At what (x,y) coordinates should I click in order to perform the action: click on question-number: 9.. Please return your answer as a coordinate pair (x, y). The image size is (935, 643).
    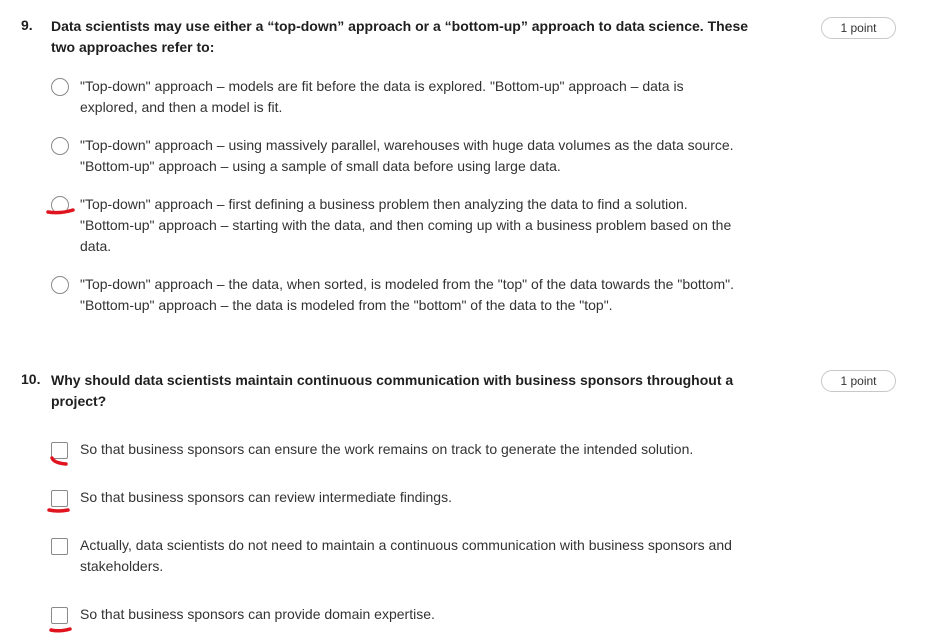
    Looking at the image, I should click on (27, 25).